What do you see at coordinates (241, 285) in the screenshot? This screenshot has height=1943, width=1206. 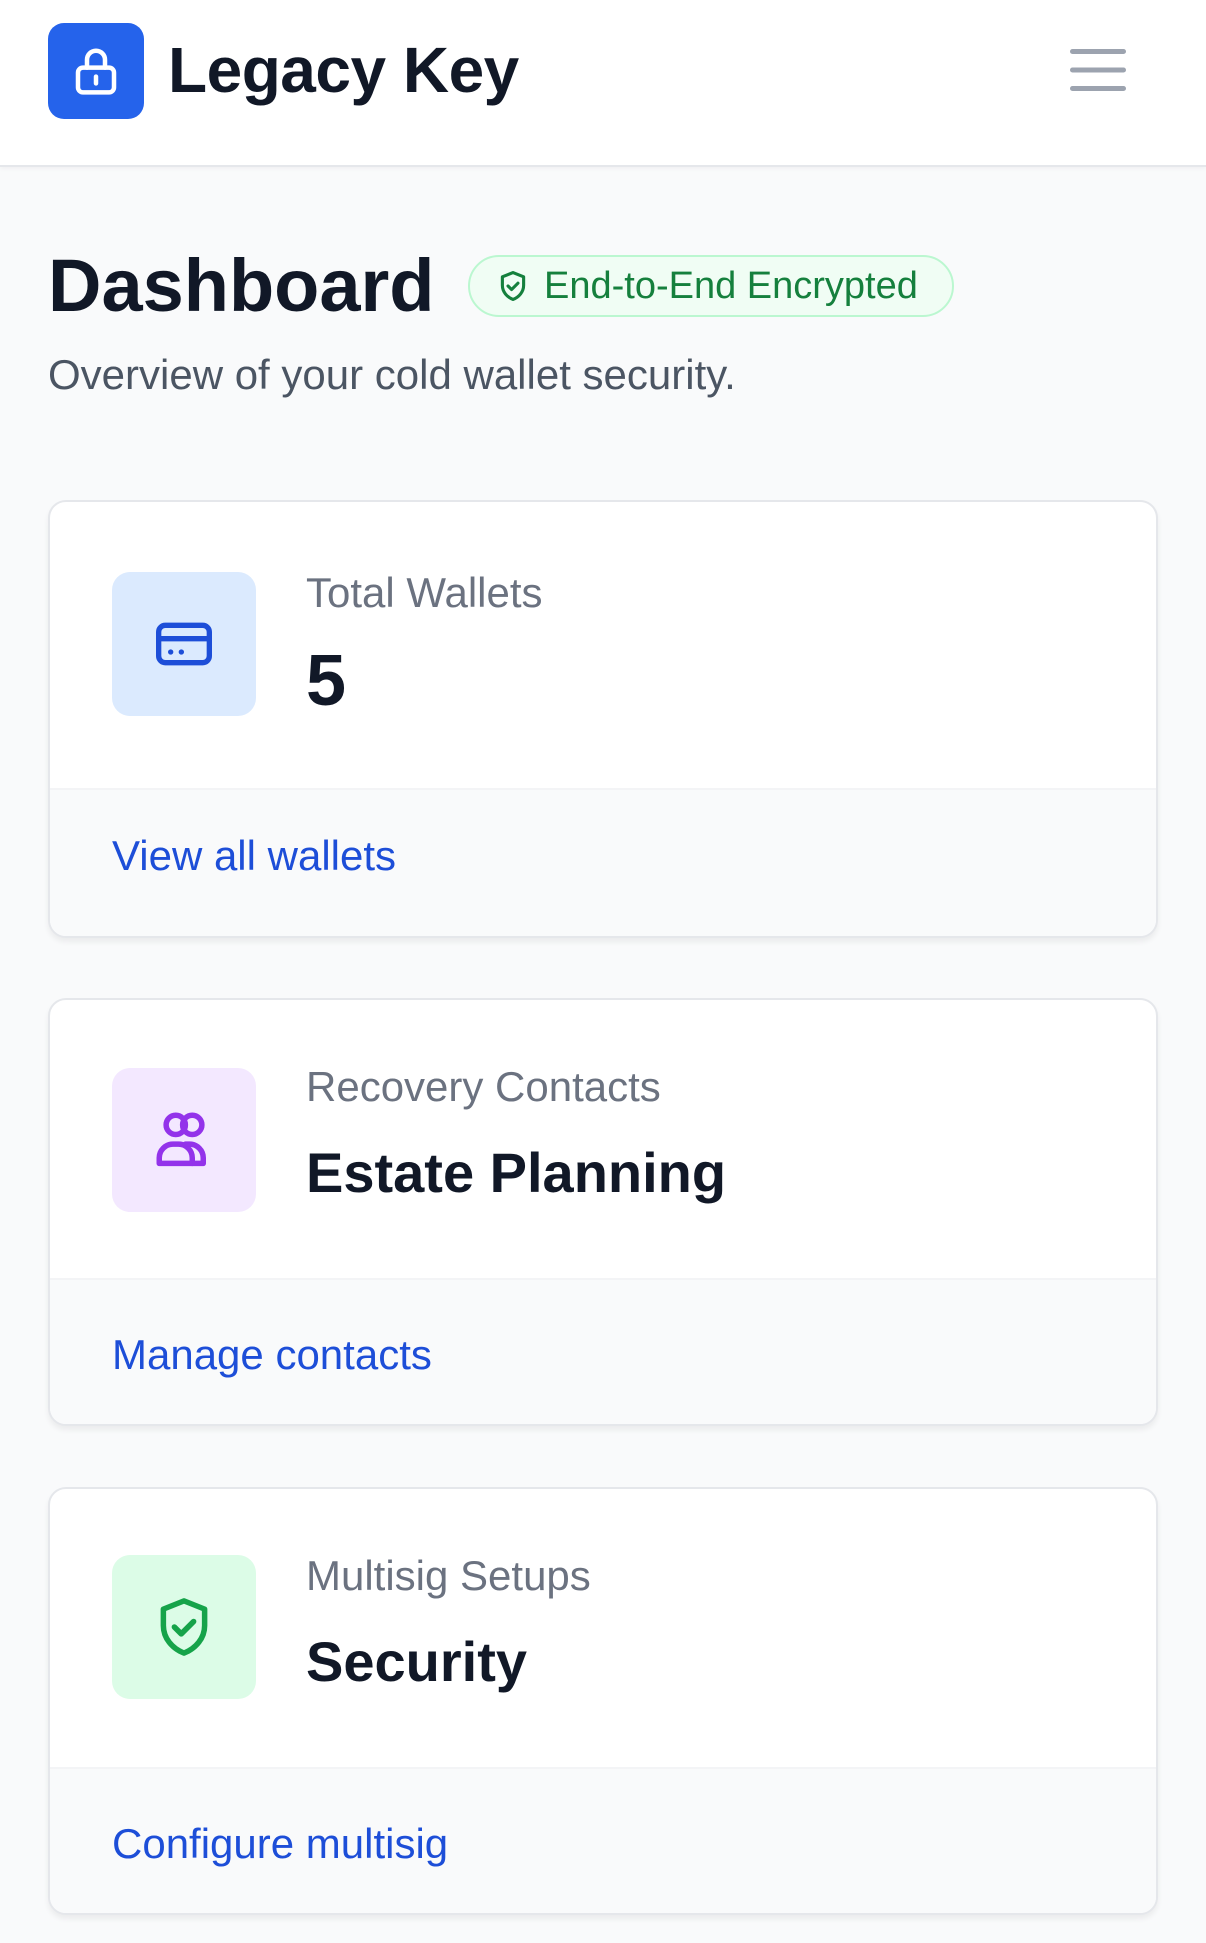 I see `page-title: Dashboard` at bounding box center [241, 285].